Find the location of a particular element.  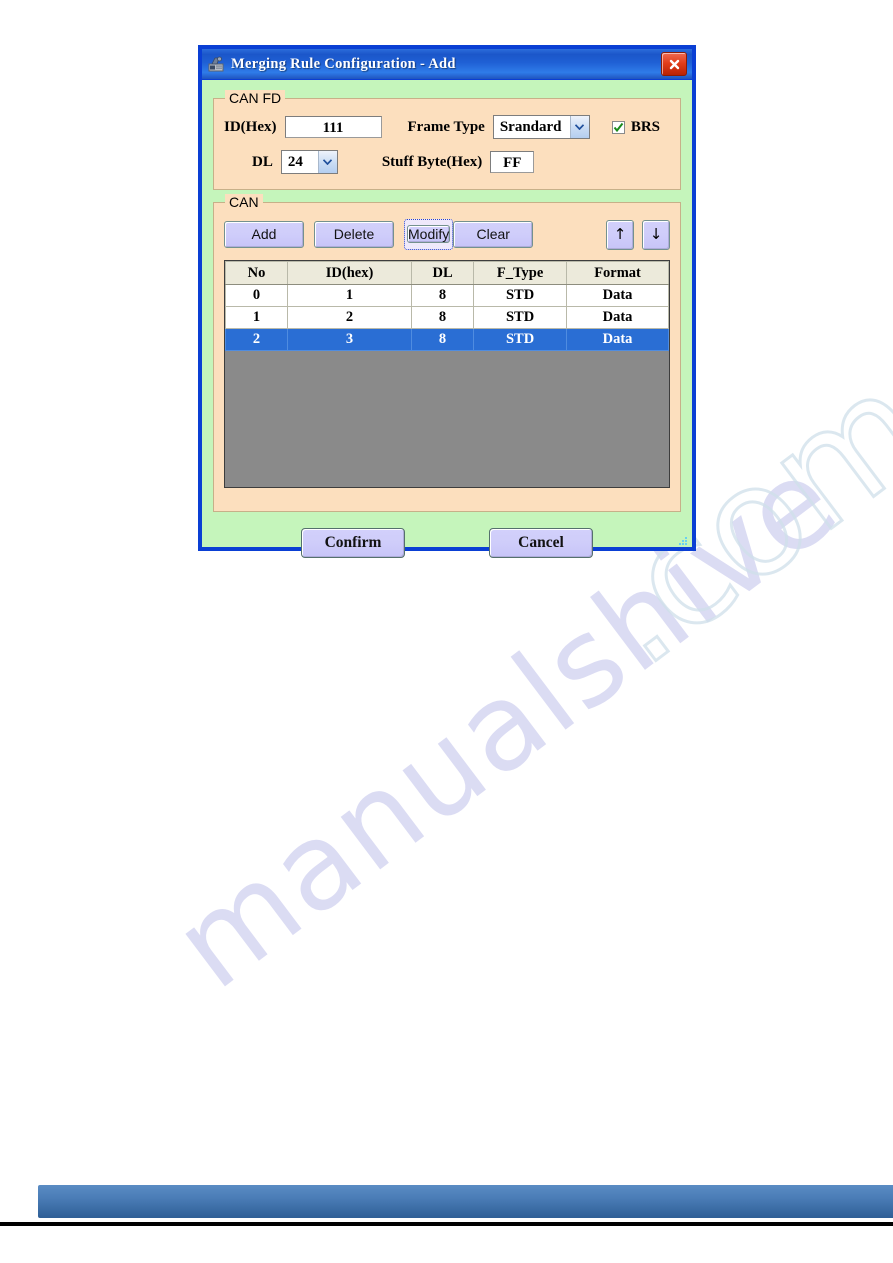

brs-checkbox: BRS is located at coordinates (636, 127).